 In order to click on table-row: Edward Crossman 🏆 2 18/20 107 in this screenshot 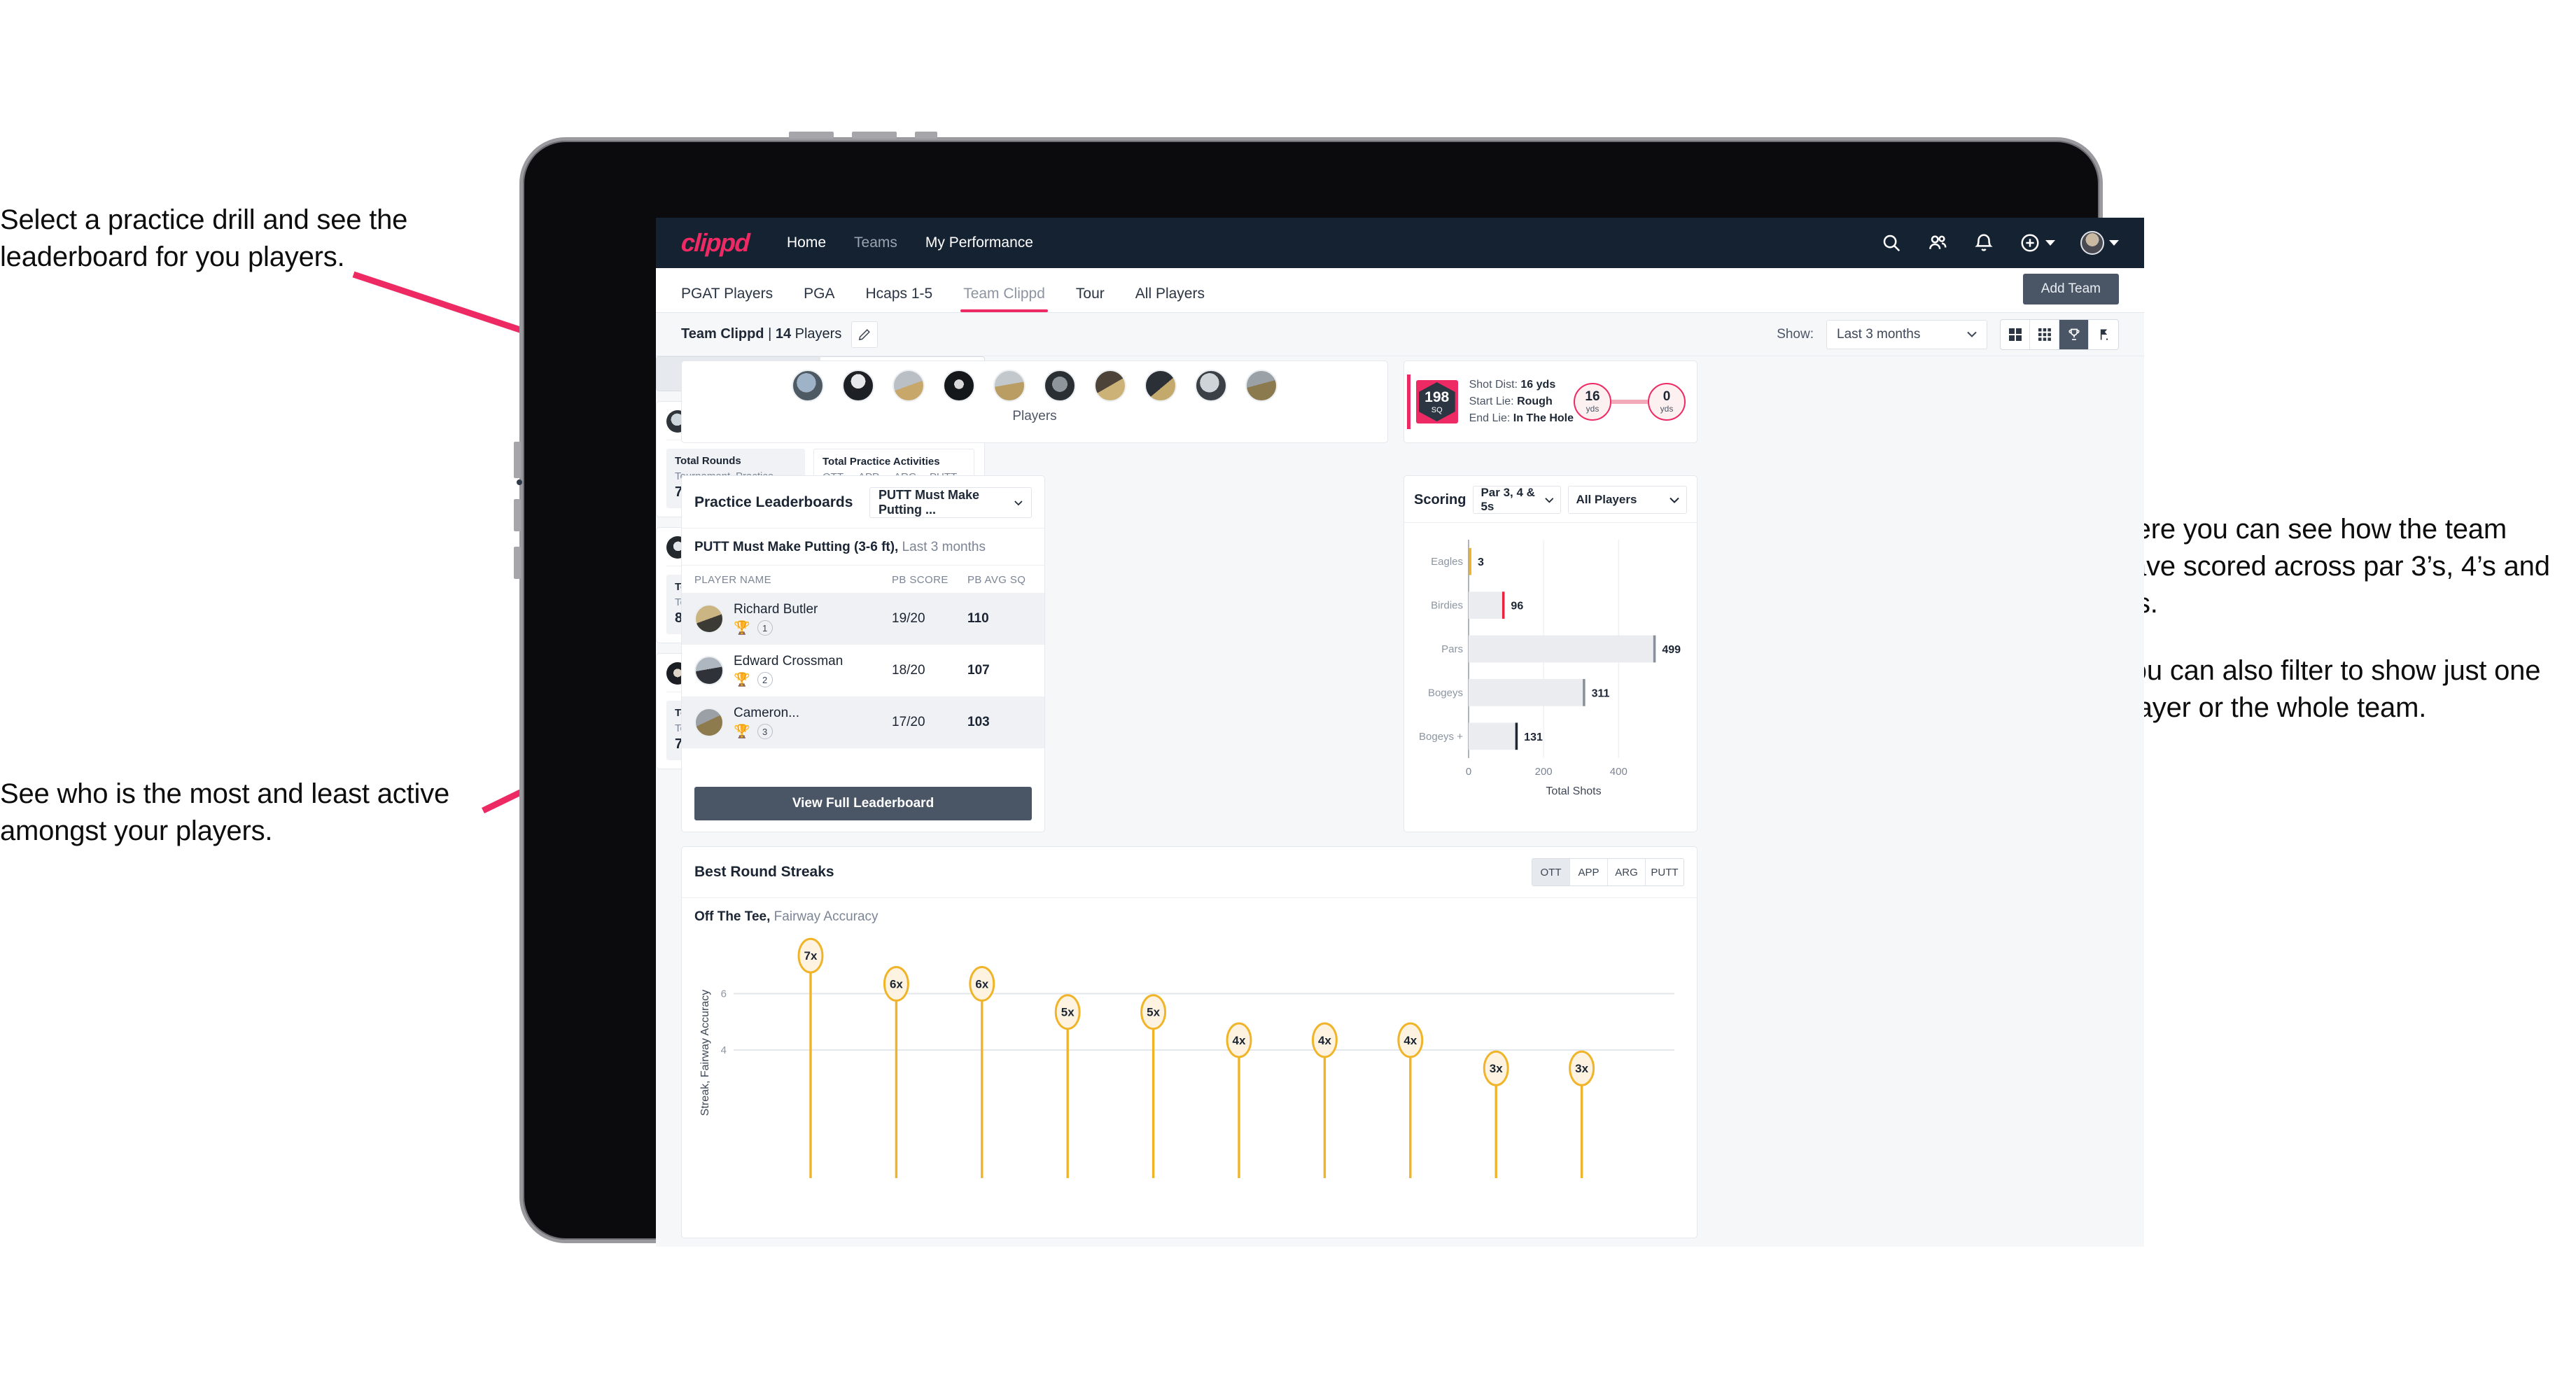, I will do `click(863, 670)`.